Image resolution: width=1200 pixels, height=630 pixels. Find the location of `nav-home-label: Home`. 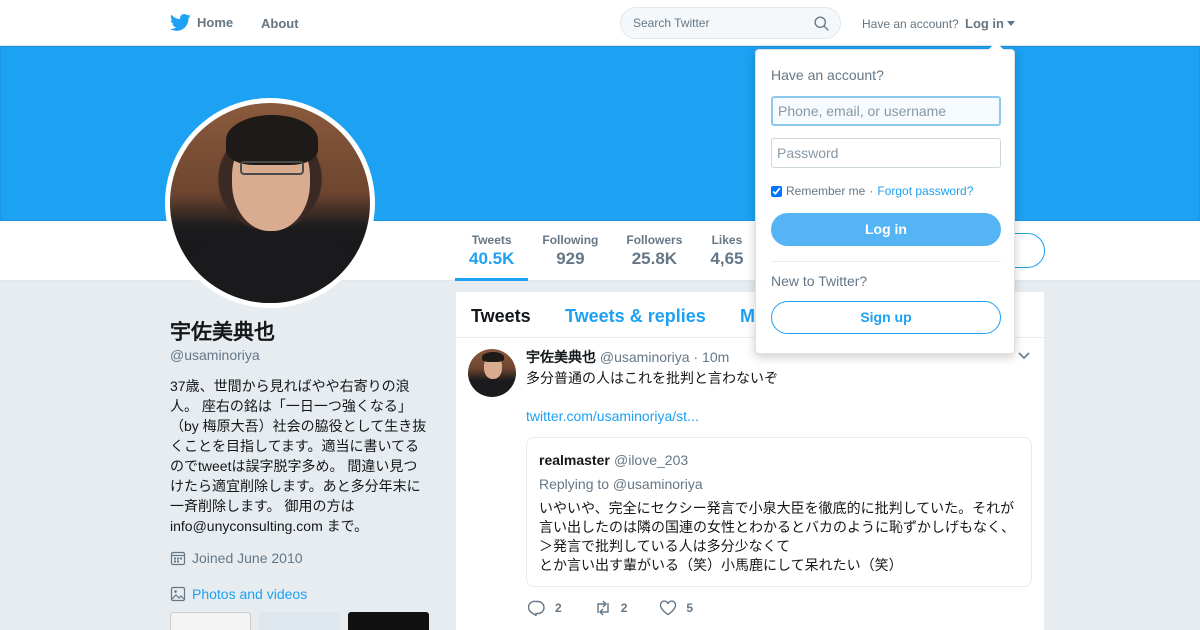

nav-home-label: Home is located at coordinates (215, 22).